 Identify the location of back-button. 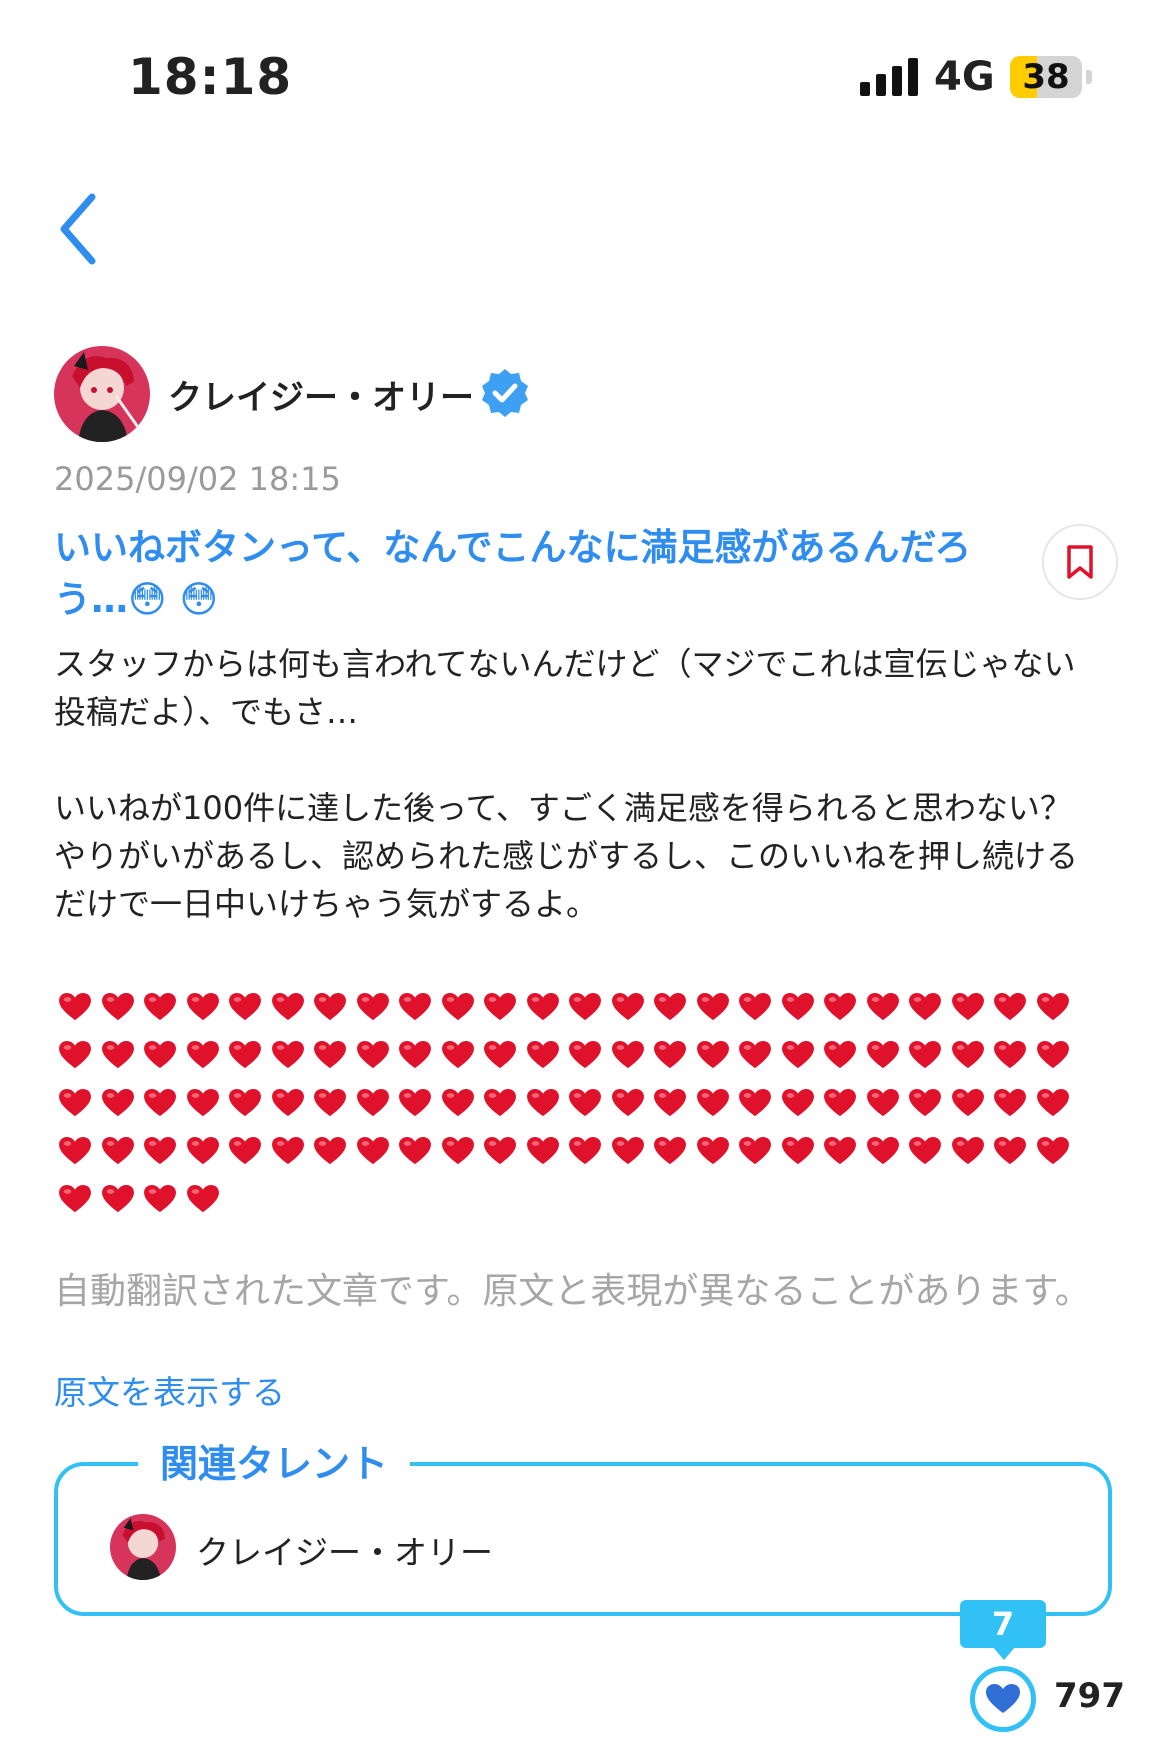
(91, 230).